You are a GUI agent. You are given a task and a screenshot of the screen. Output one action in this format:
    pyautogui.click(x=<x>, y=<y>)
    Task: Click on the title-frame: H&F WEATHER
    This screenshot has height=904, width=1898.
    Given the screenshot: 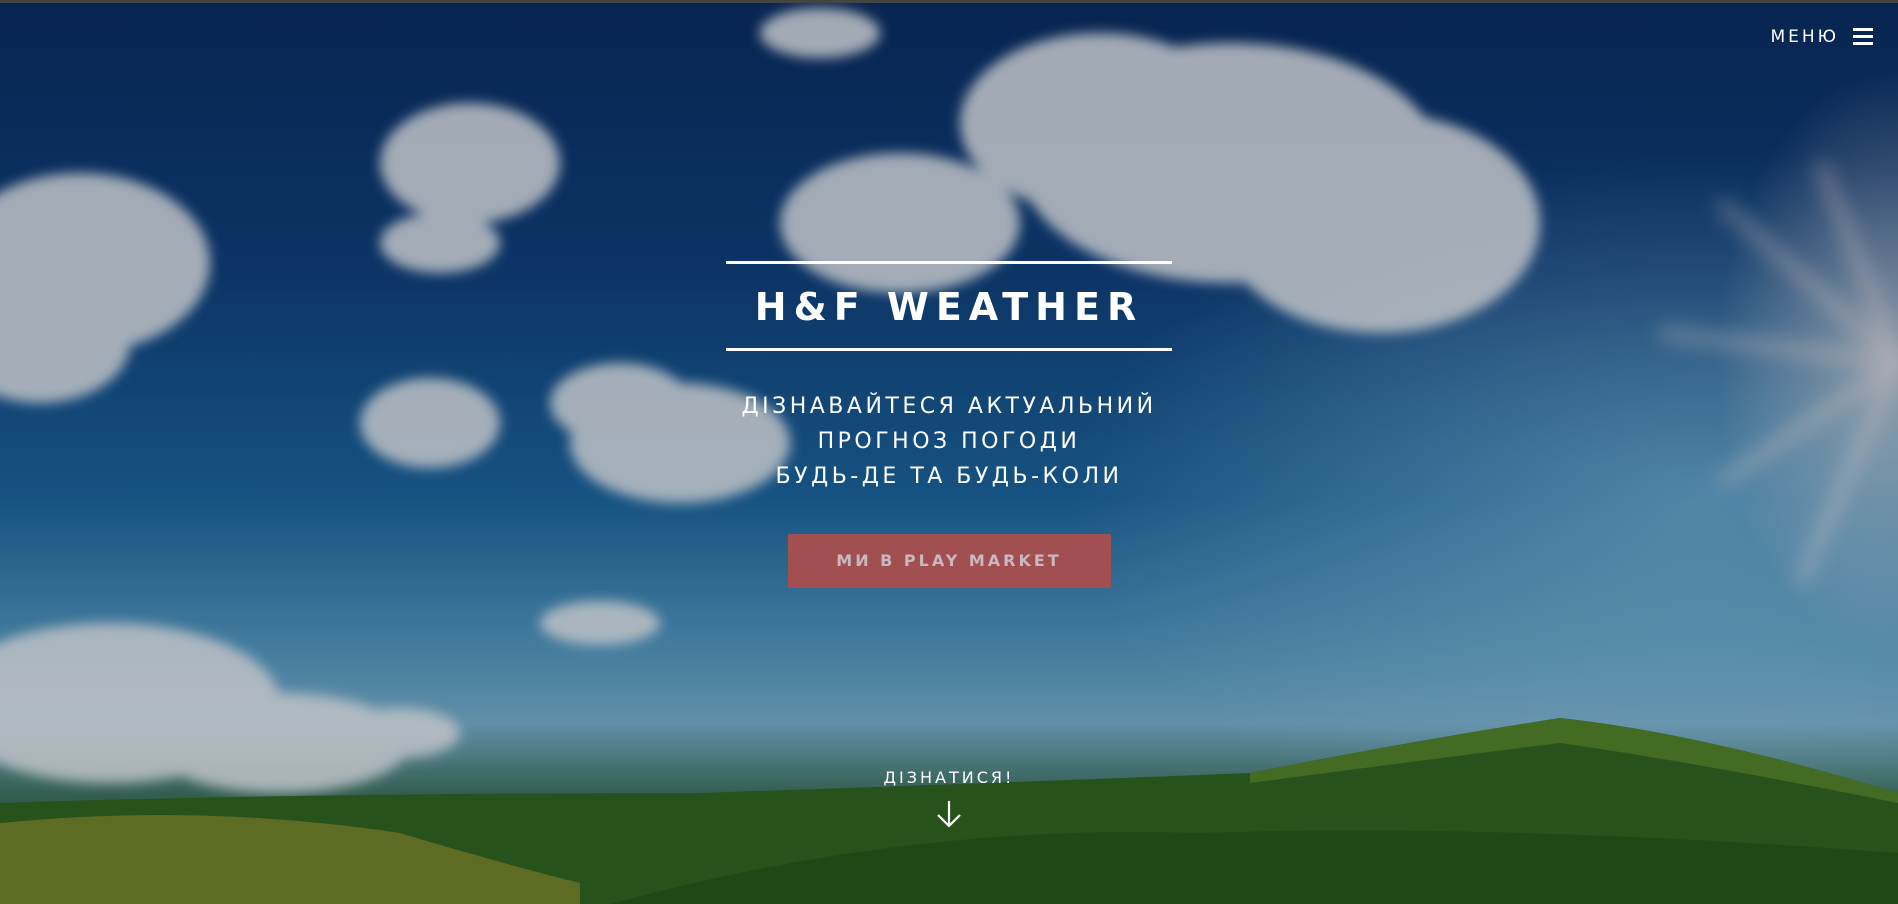 What is the action you would take?
    pyautogui.click(x=949, y=306)
    